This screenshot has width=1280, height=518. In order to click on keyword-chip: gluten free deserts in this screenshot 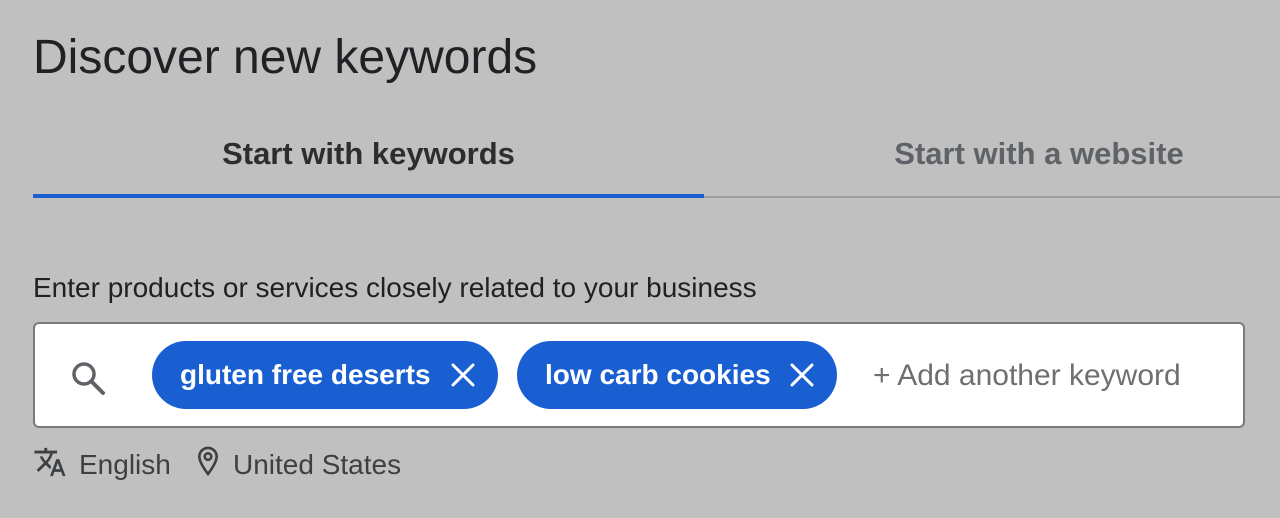, I will do `click(325, 375)`.